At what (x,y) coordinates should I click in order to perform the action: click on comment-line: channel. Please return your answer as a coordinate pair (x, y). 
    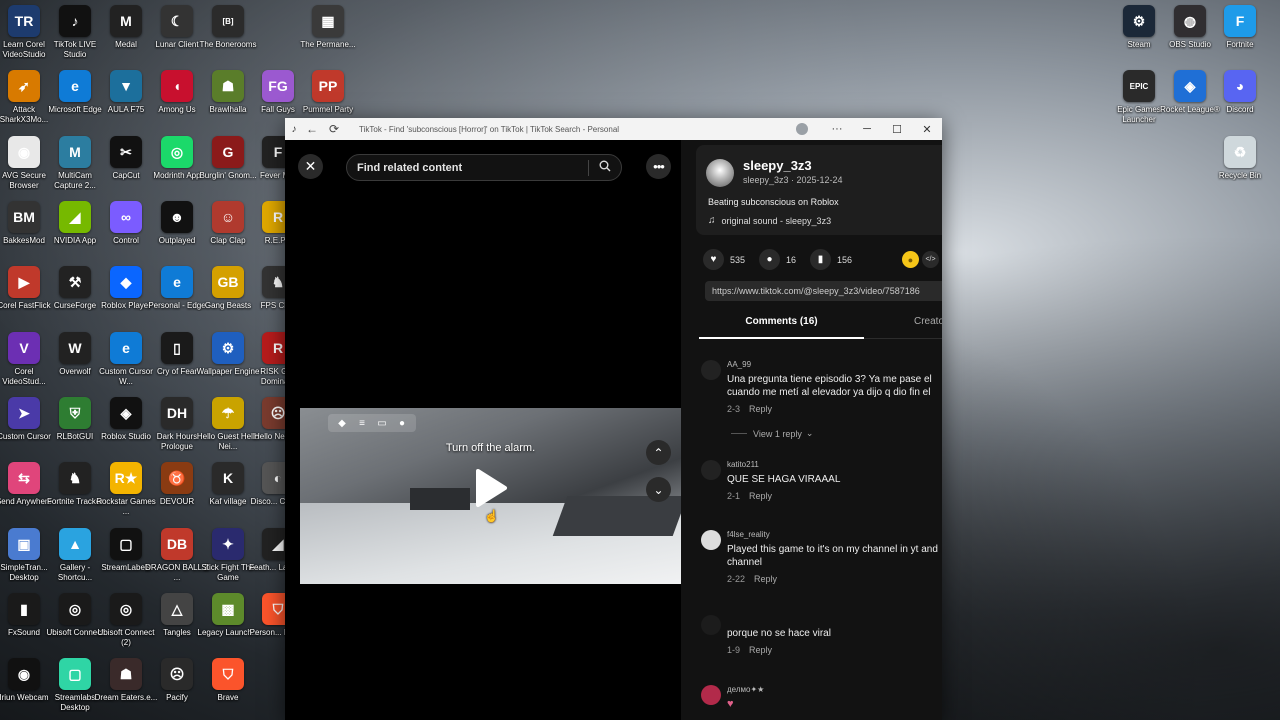
    Looking at the image, I should click on (745, 562).